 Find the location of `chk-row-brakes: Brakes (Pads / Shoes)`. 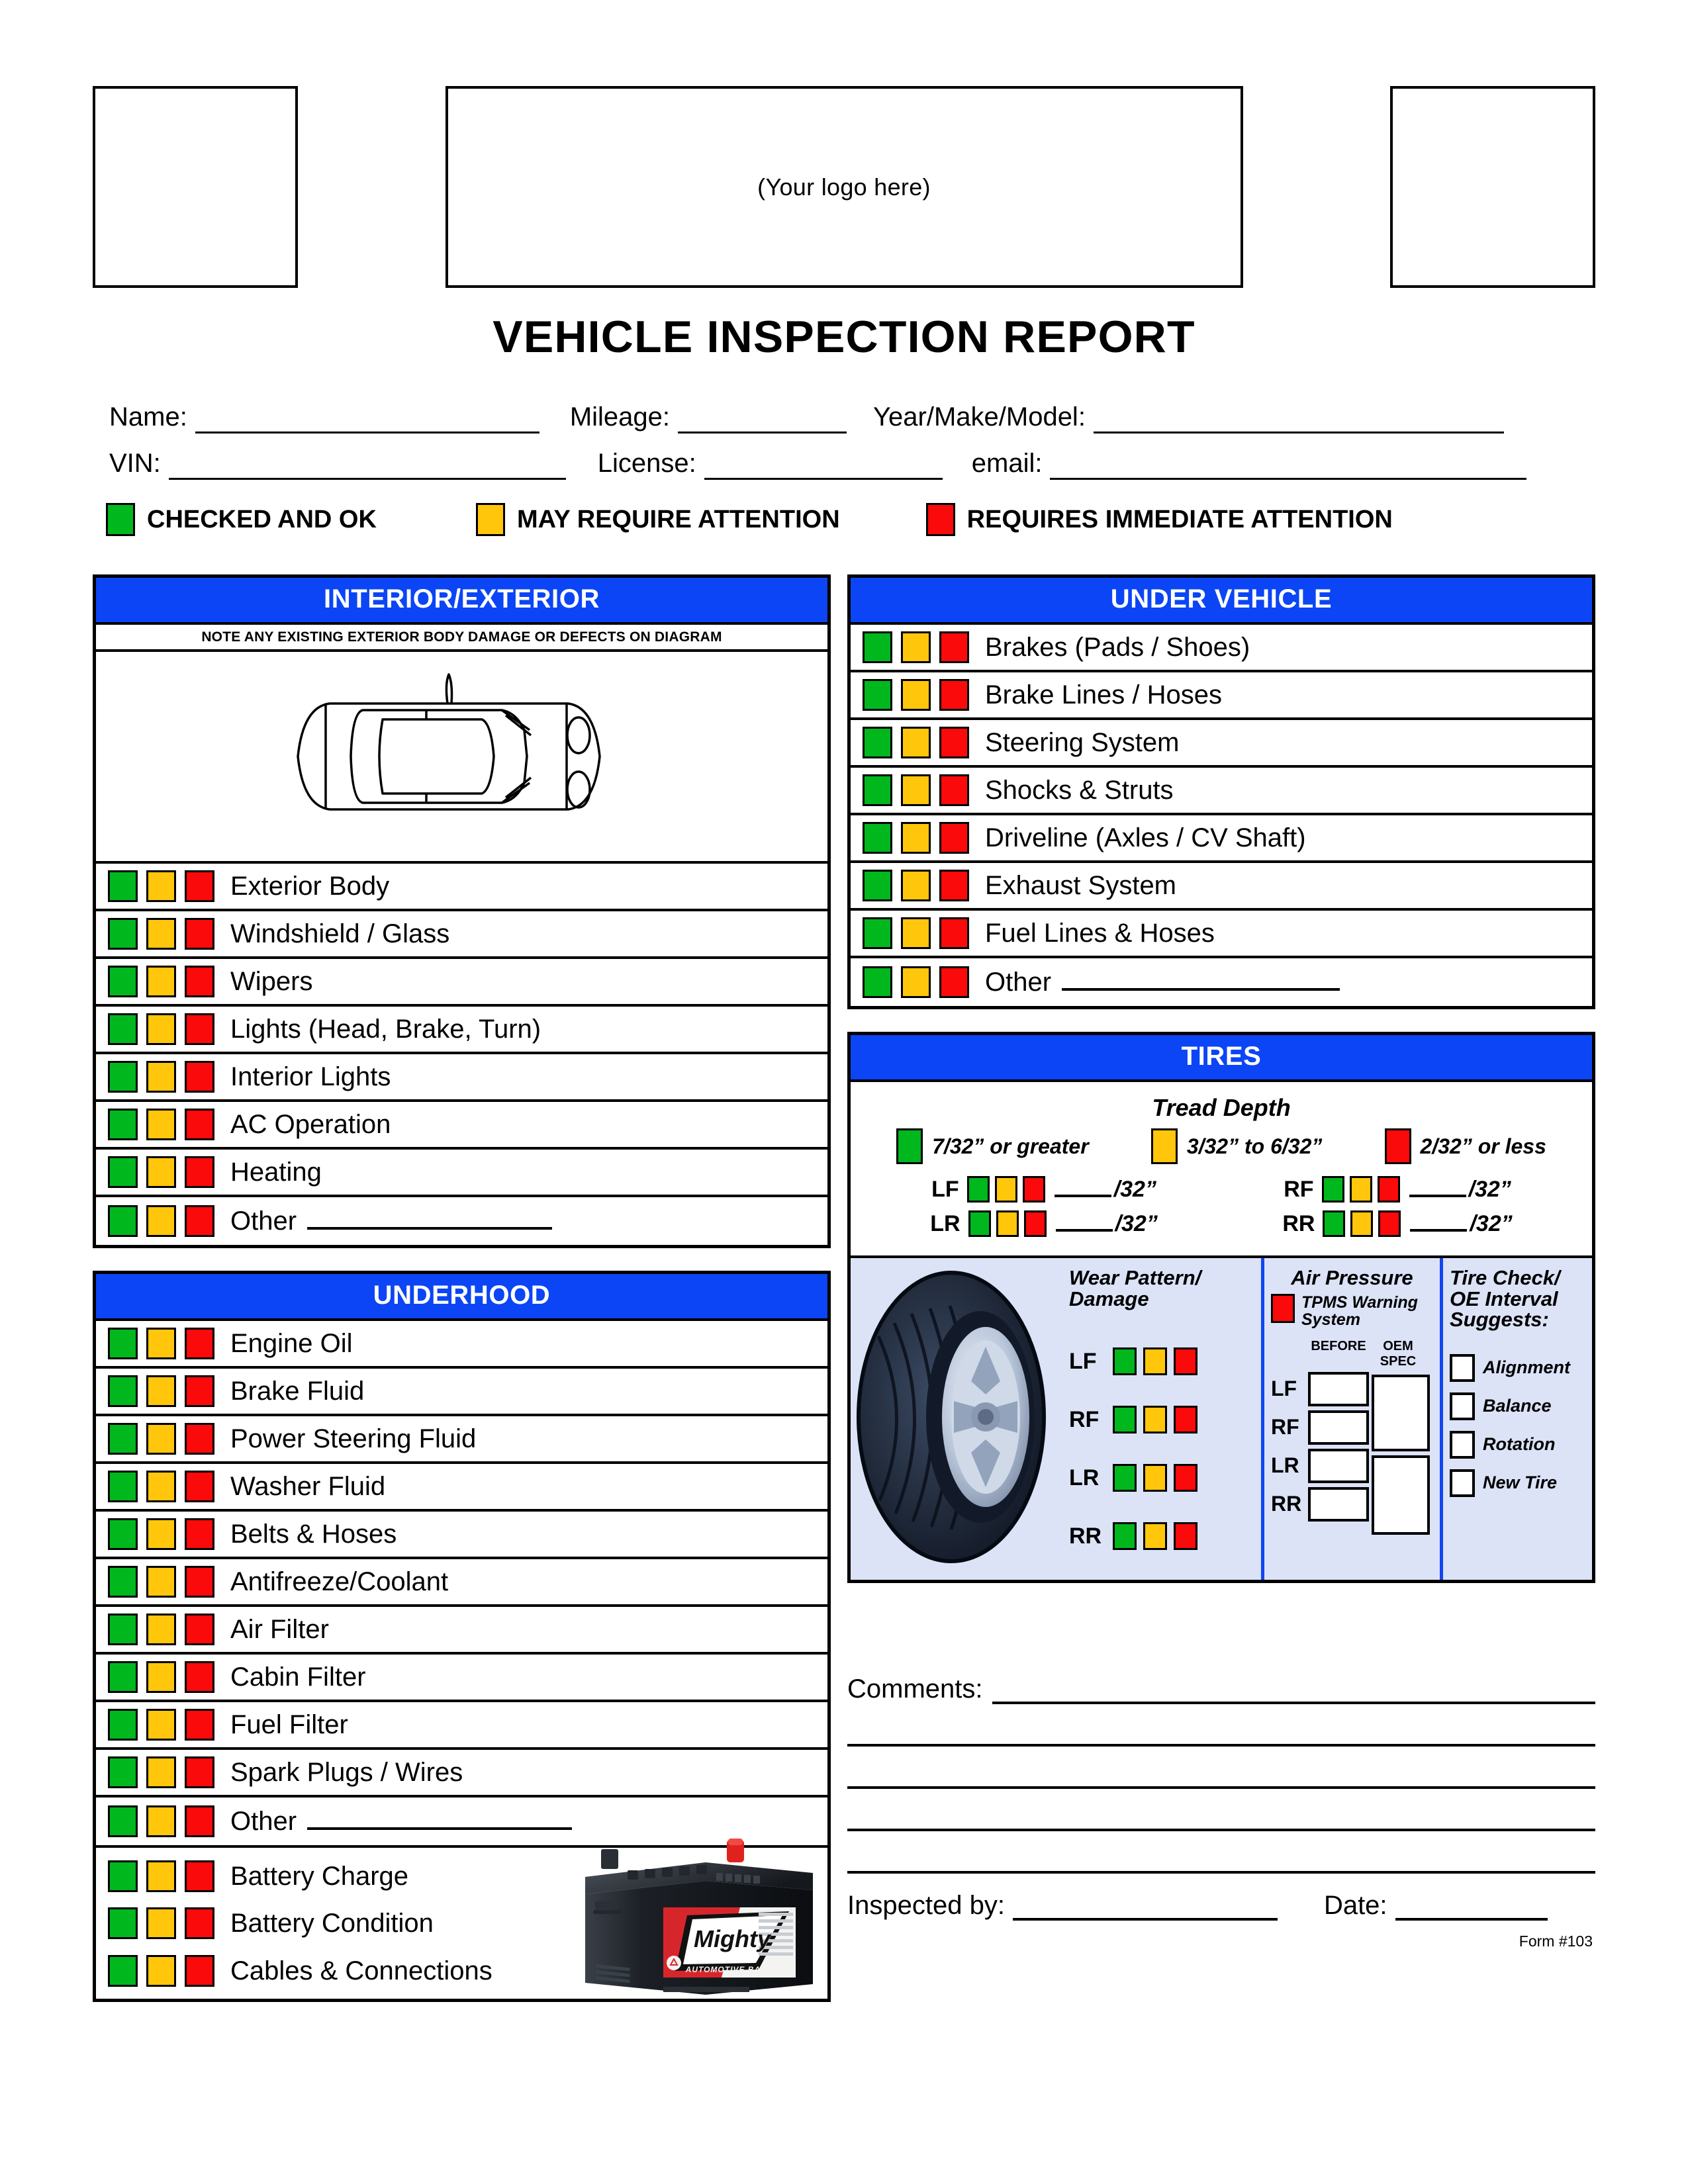

chk-row-brakes: Brakes (Pads / Shoes) is located at coordinates (1221, 648).